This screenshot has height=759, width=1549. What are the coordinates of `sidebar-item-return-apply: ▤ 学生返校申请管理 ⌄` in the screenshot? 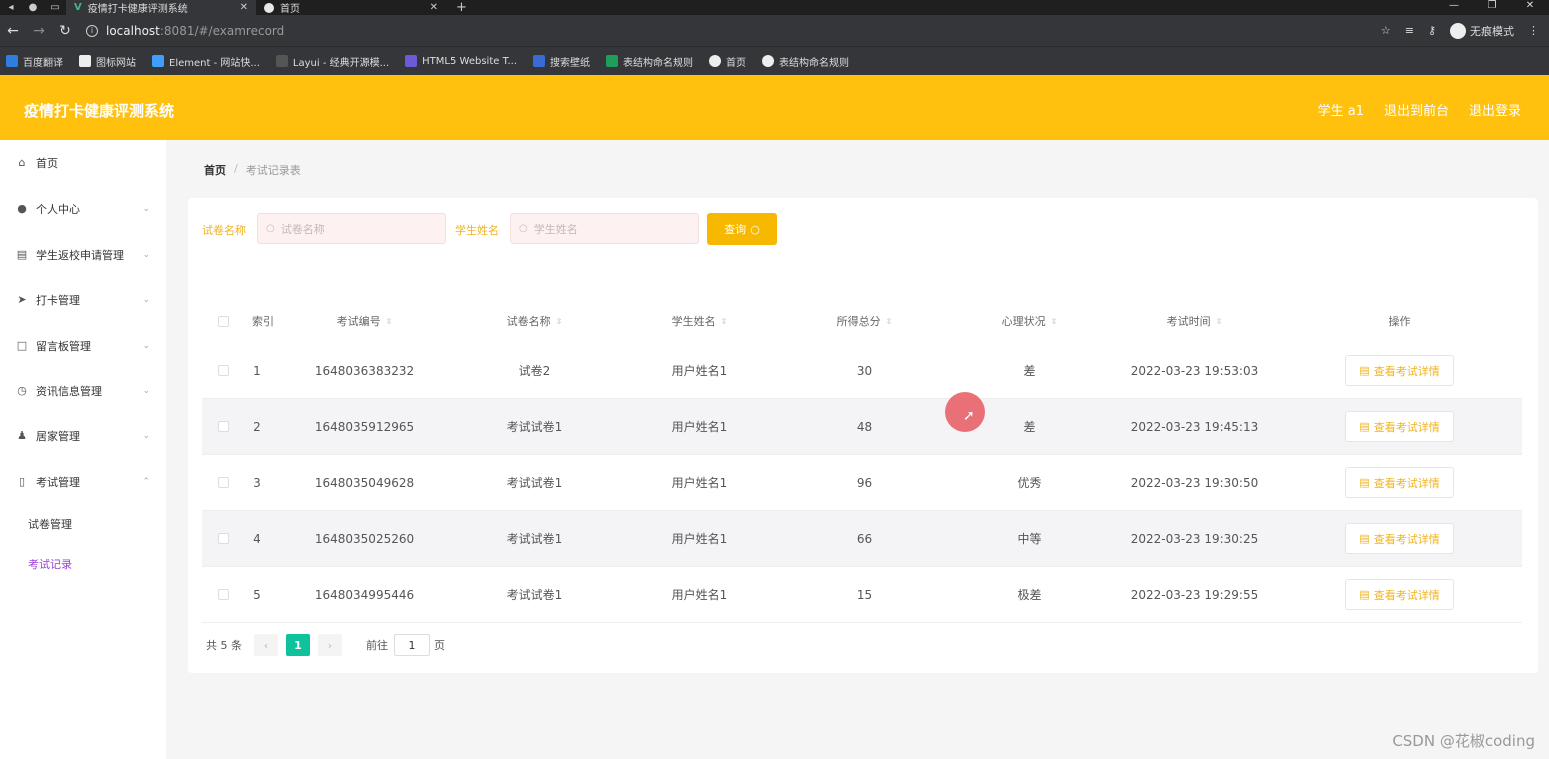 It's located at (83, 254).